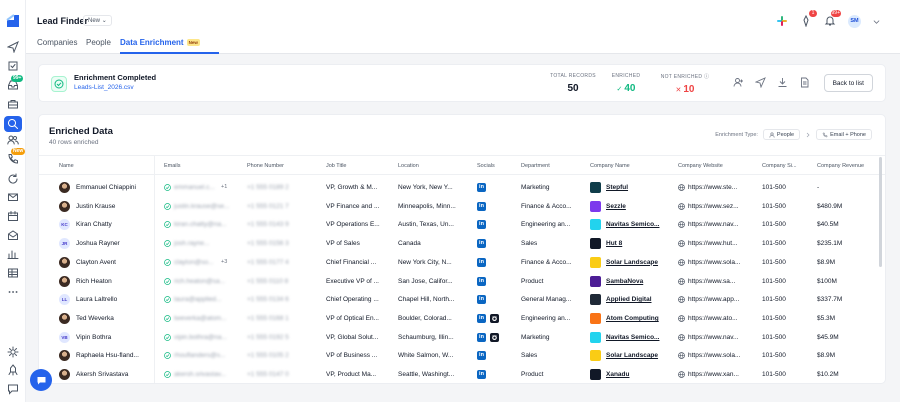 This screenshot has width=900, height=402. I want to click on phone-value: +1 555 0105 2, so click(282, 355).